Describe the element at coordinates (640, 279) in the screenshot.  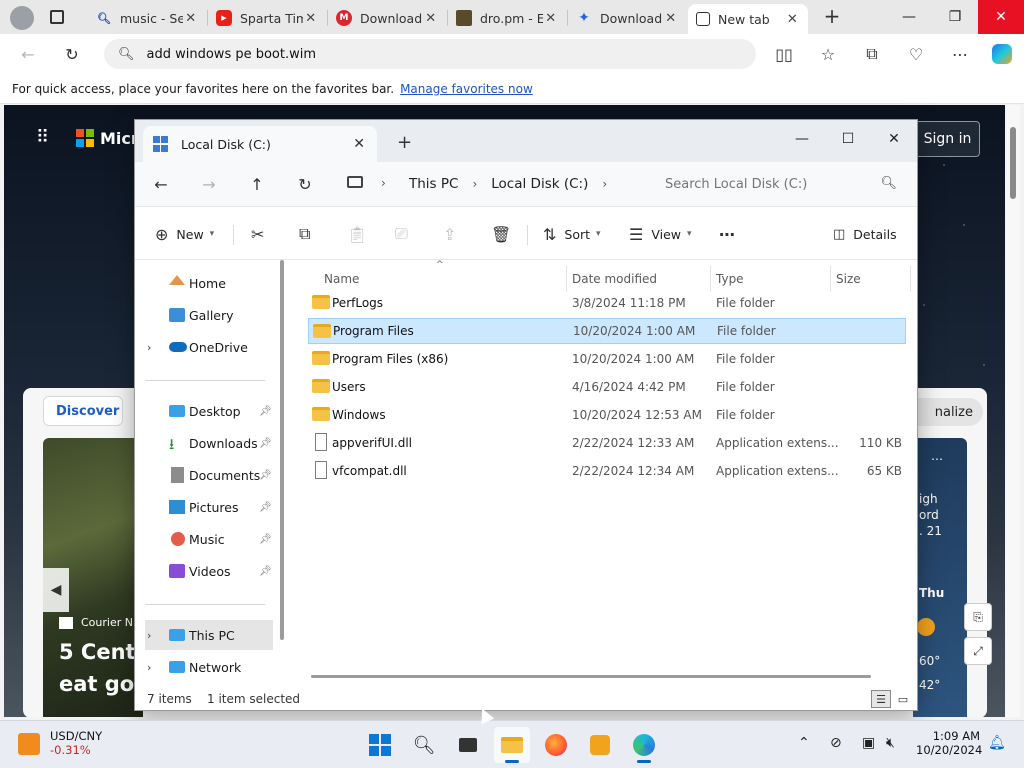
I see `column-date-modified: Date modified` at that location.